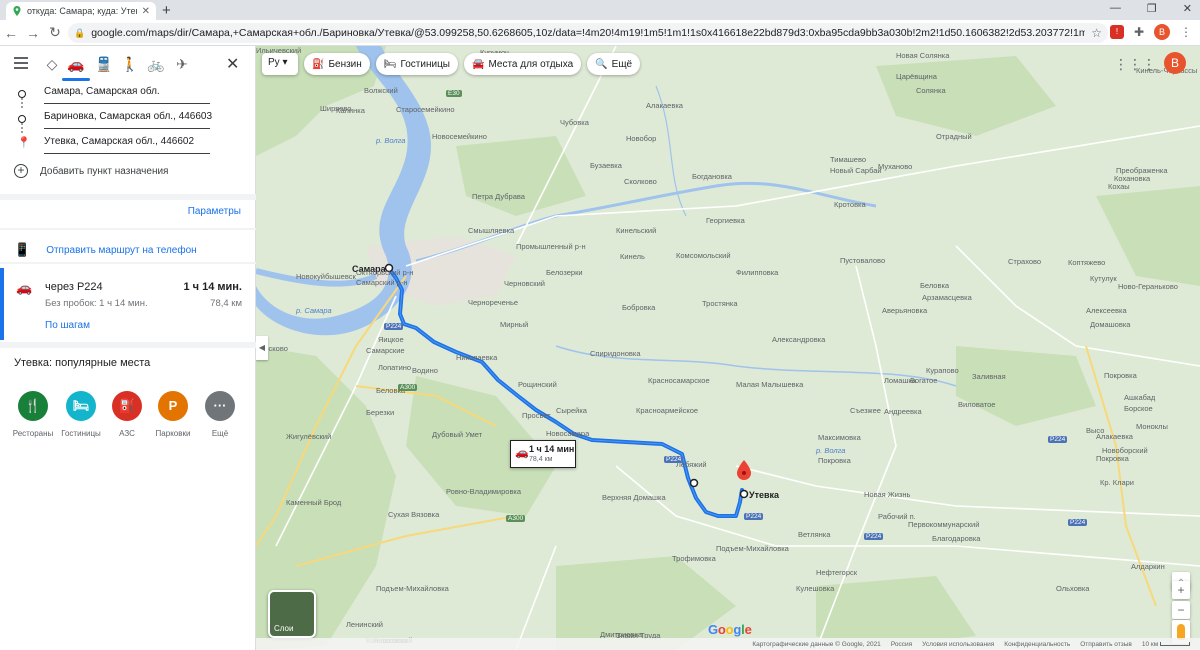 This screenshot has width=1200, height=650. I want to click on category-more: ··· Ещё, so click(220, 414).